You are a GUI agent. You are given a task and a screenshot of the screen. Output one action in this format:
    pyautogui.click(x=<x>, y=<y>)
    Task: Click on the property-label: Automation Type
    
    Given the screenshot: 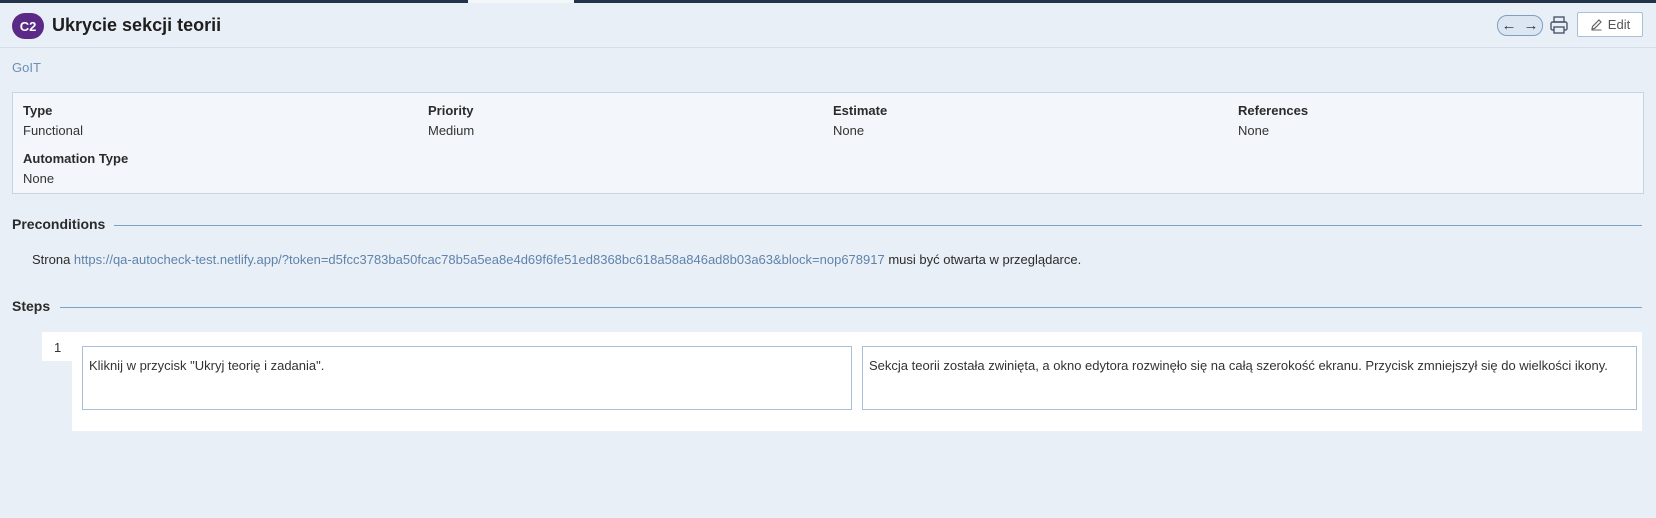 What is the action you would take?
    pyautogui.click(x=76, y=158)
    